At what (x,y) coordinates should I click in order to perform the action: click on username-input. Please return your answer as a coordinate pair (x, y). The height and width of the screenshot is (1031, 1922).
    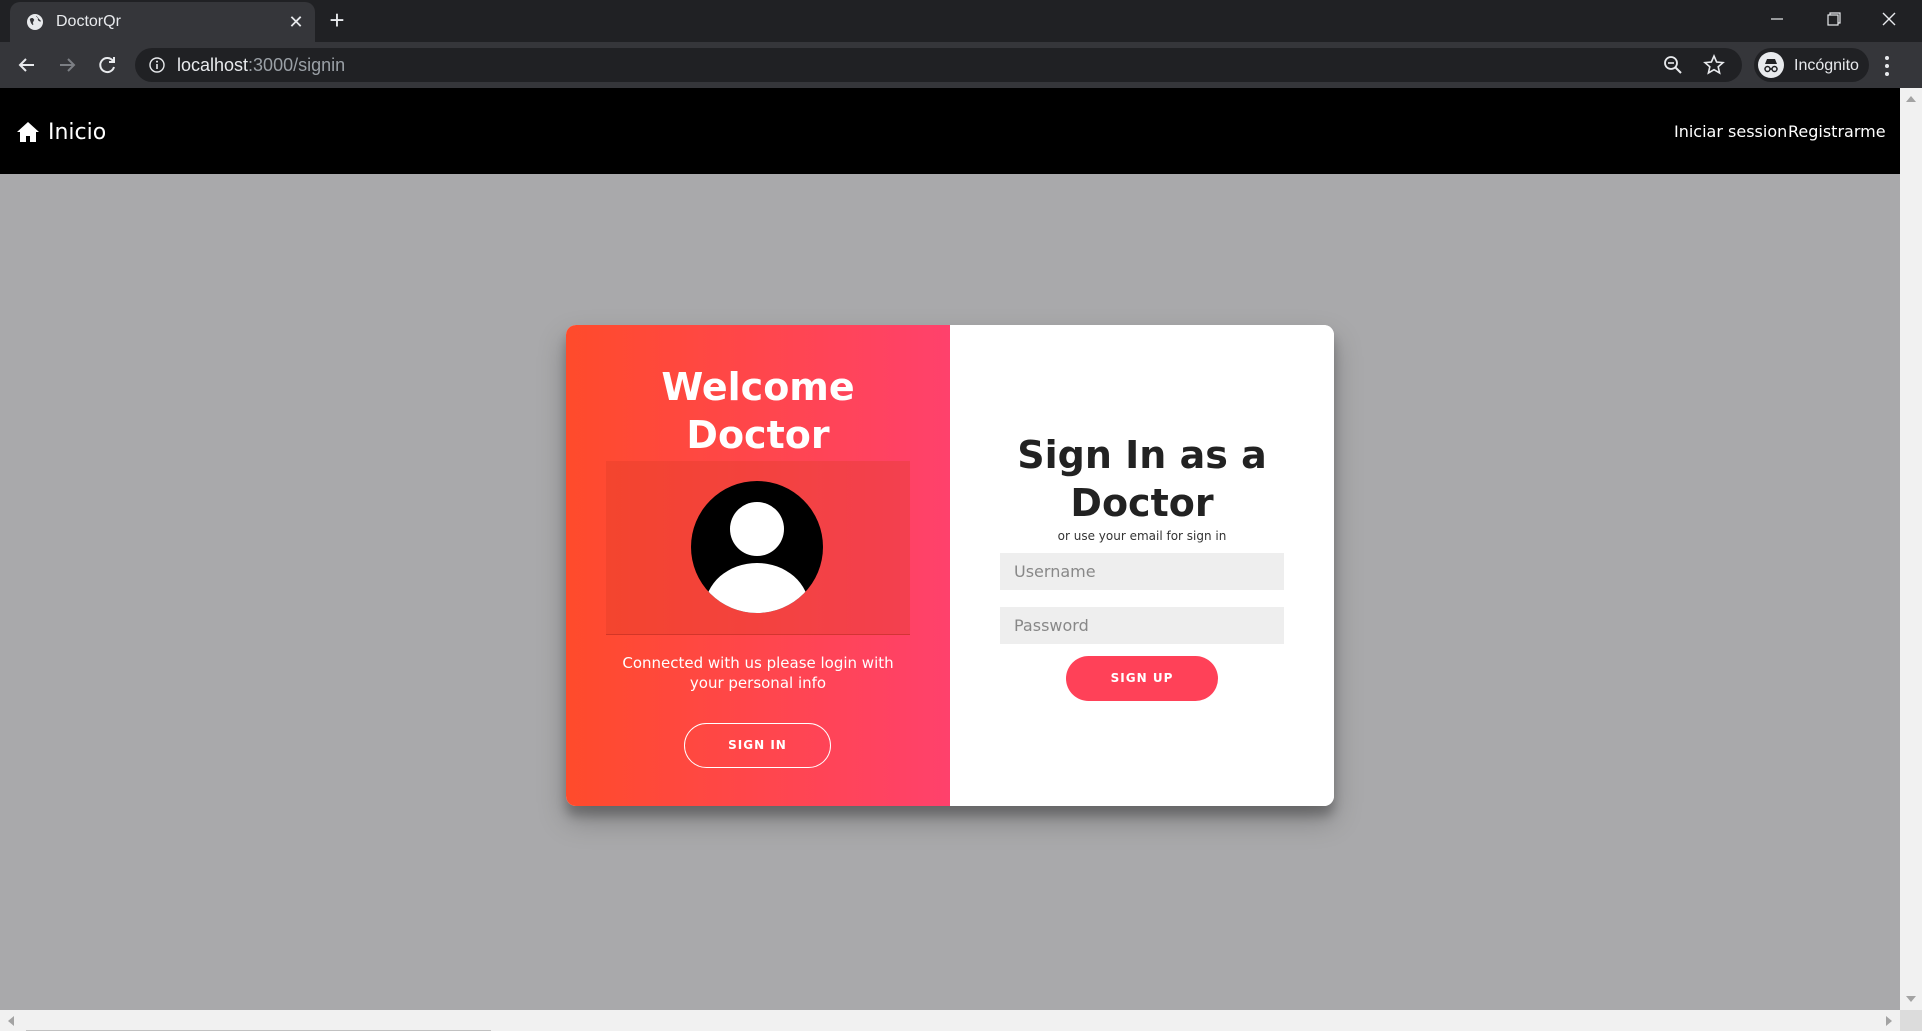
    Looking at the image, I should click on (1142, 571).